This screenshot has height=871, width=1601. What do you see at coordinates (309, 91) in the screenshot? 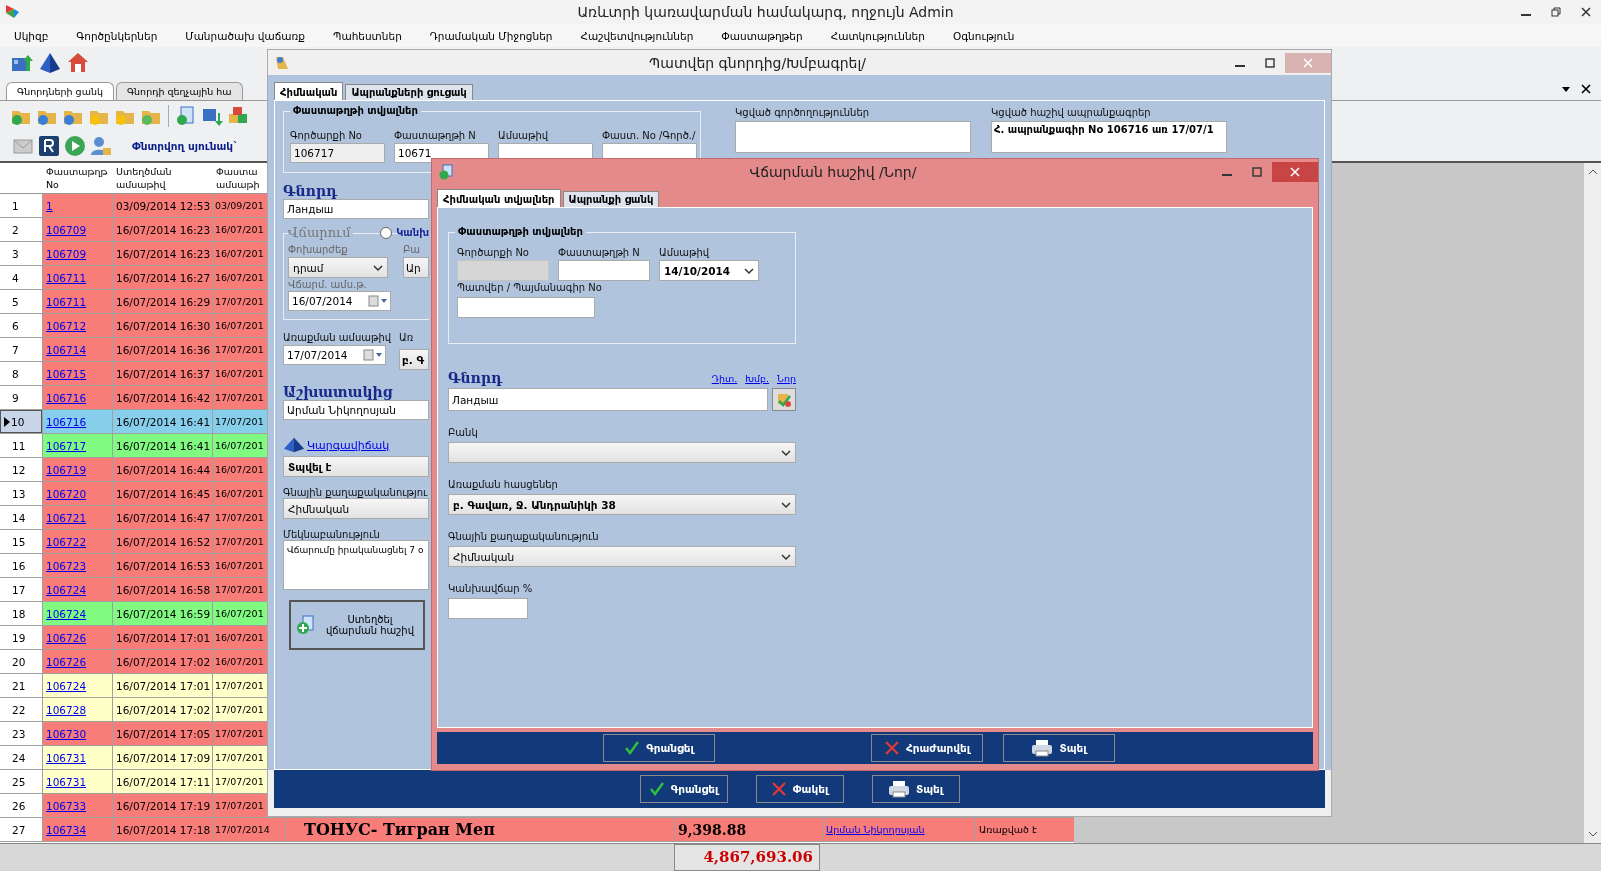
I see `tab: Հիմնական` at bounding box center [309, 91].